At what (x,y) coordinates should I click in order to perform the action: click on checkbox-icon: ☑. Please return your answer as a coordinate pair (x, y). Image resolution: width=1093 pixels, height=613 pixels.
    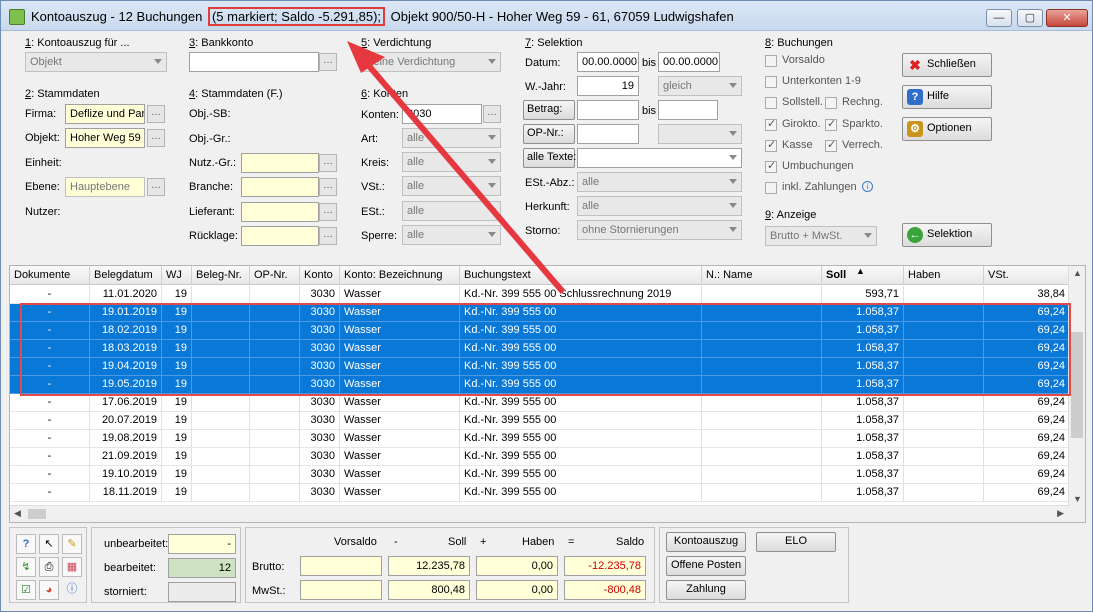
    Looking at the image, I should click on (26, 590).